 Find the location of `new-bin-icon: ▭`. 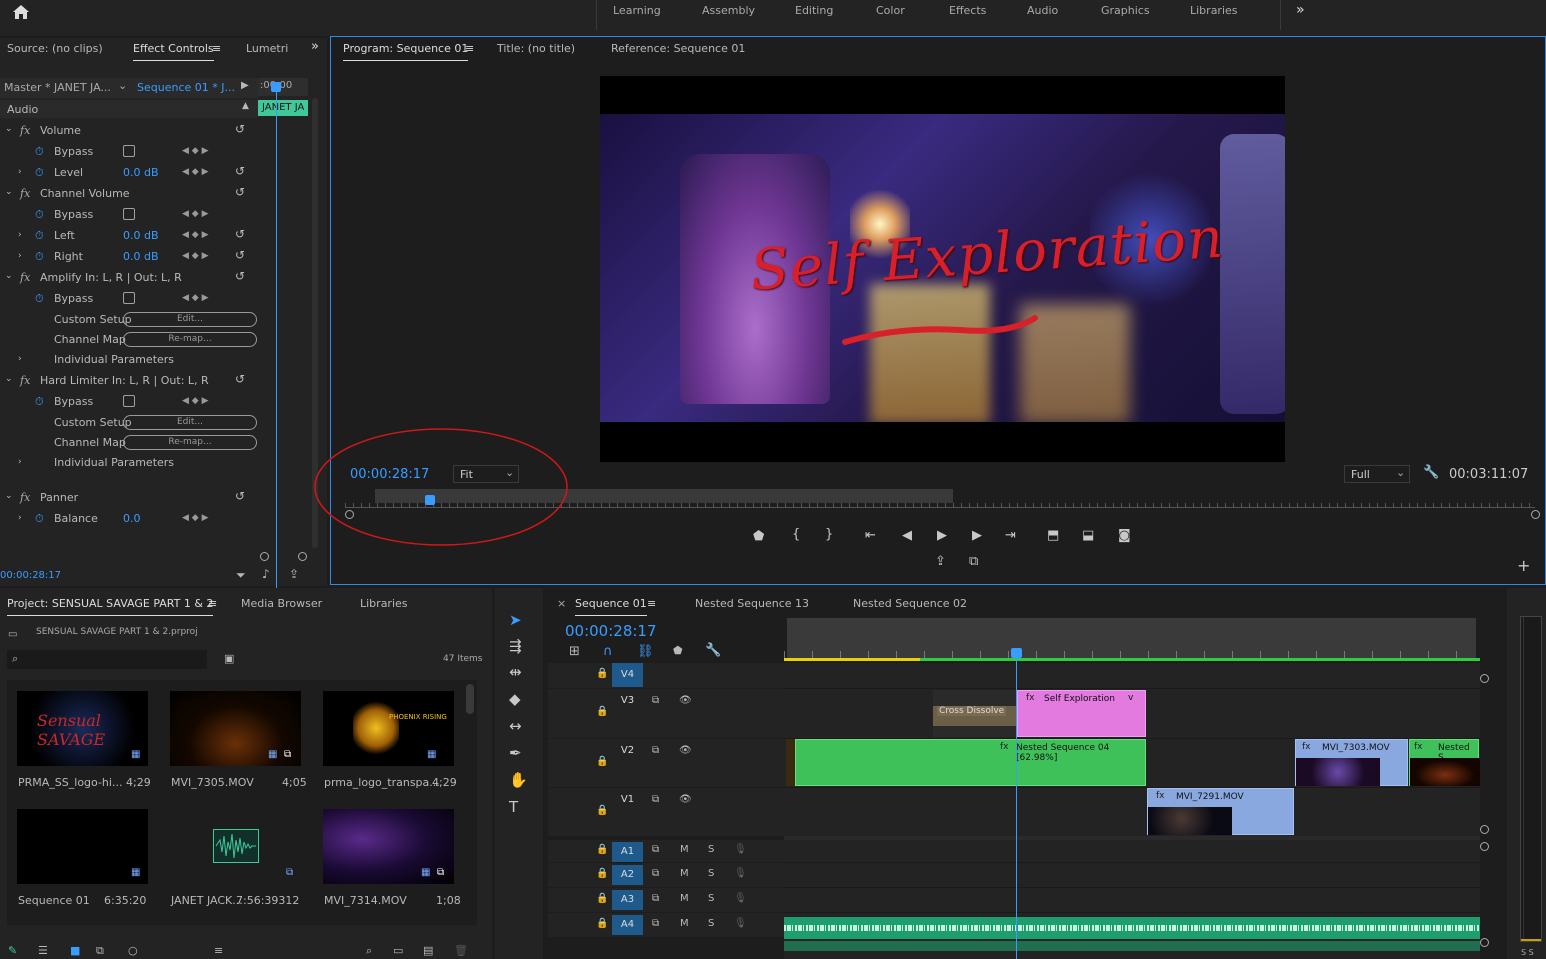

new-bin-icon: ▭ is located at coordinates (398, 950).